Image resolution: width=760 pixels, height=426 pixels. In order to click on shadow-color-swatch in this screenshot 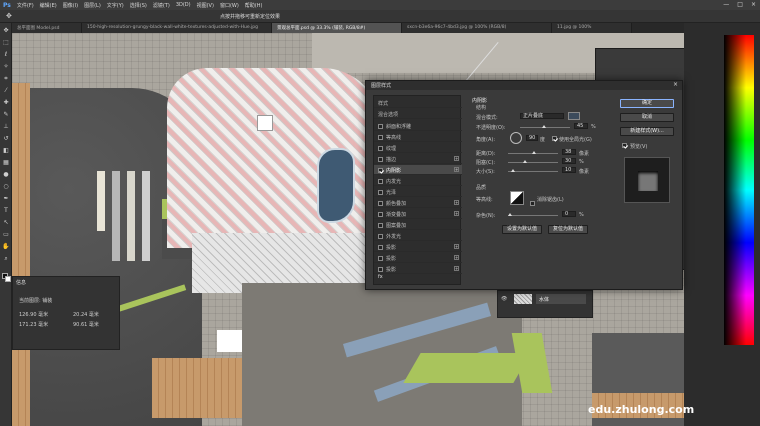, I will do `click(574, 116)`.